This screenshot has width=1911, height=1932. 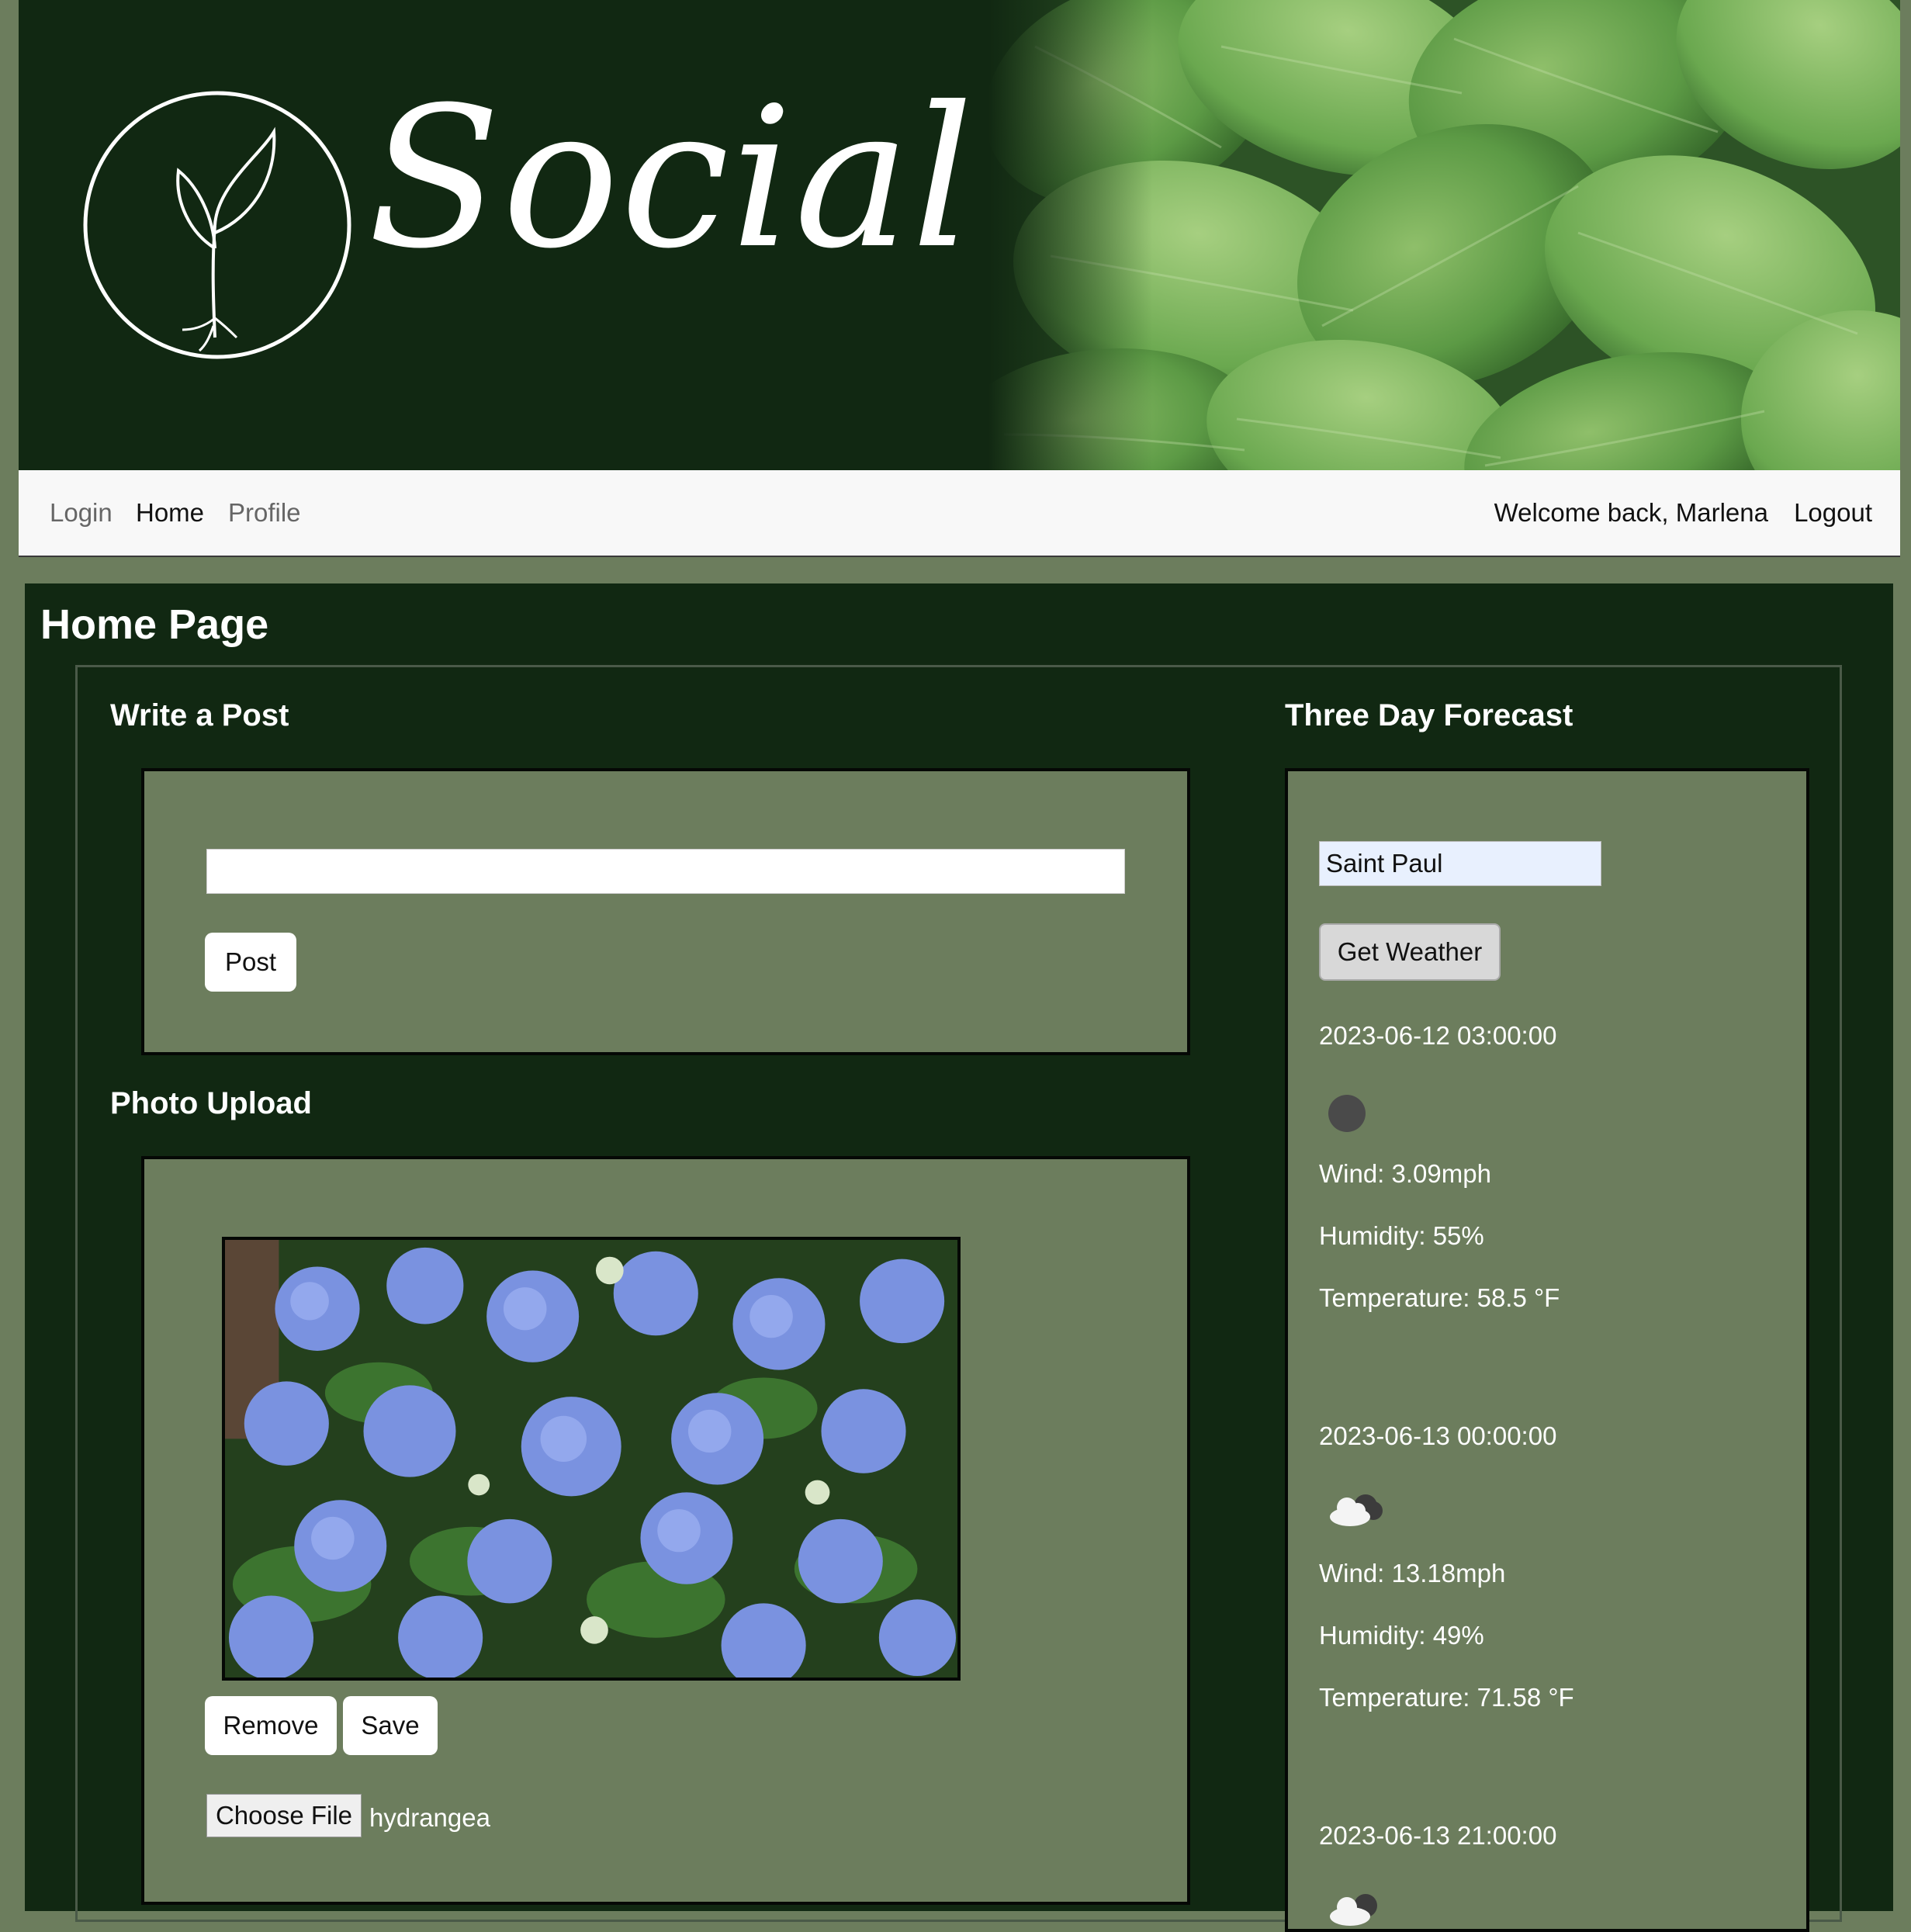 I want to click on forecast-wind: Wind: 3.09mph, so click(x=1405, y=1173).